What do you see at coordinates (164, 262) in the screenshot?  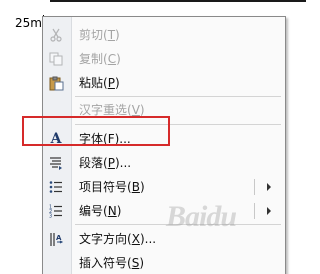 I see `menu-item-insert-symbol: 插入符号(S)` at bounding box center [164, 262].